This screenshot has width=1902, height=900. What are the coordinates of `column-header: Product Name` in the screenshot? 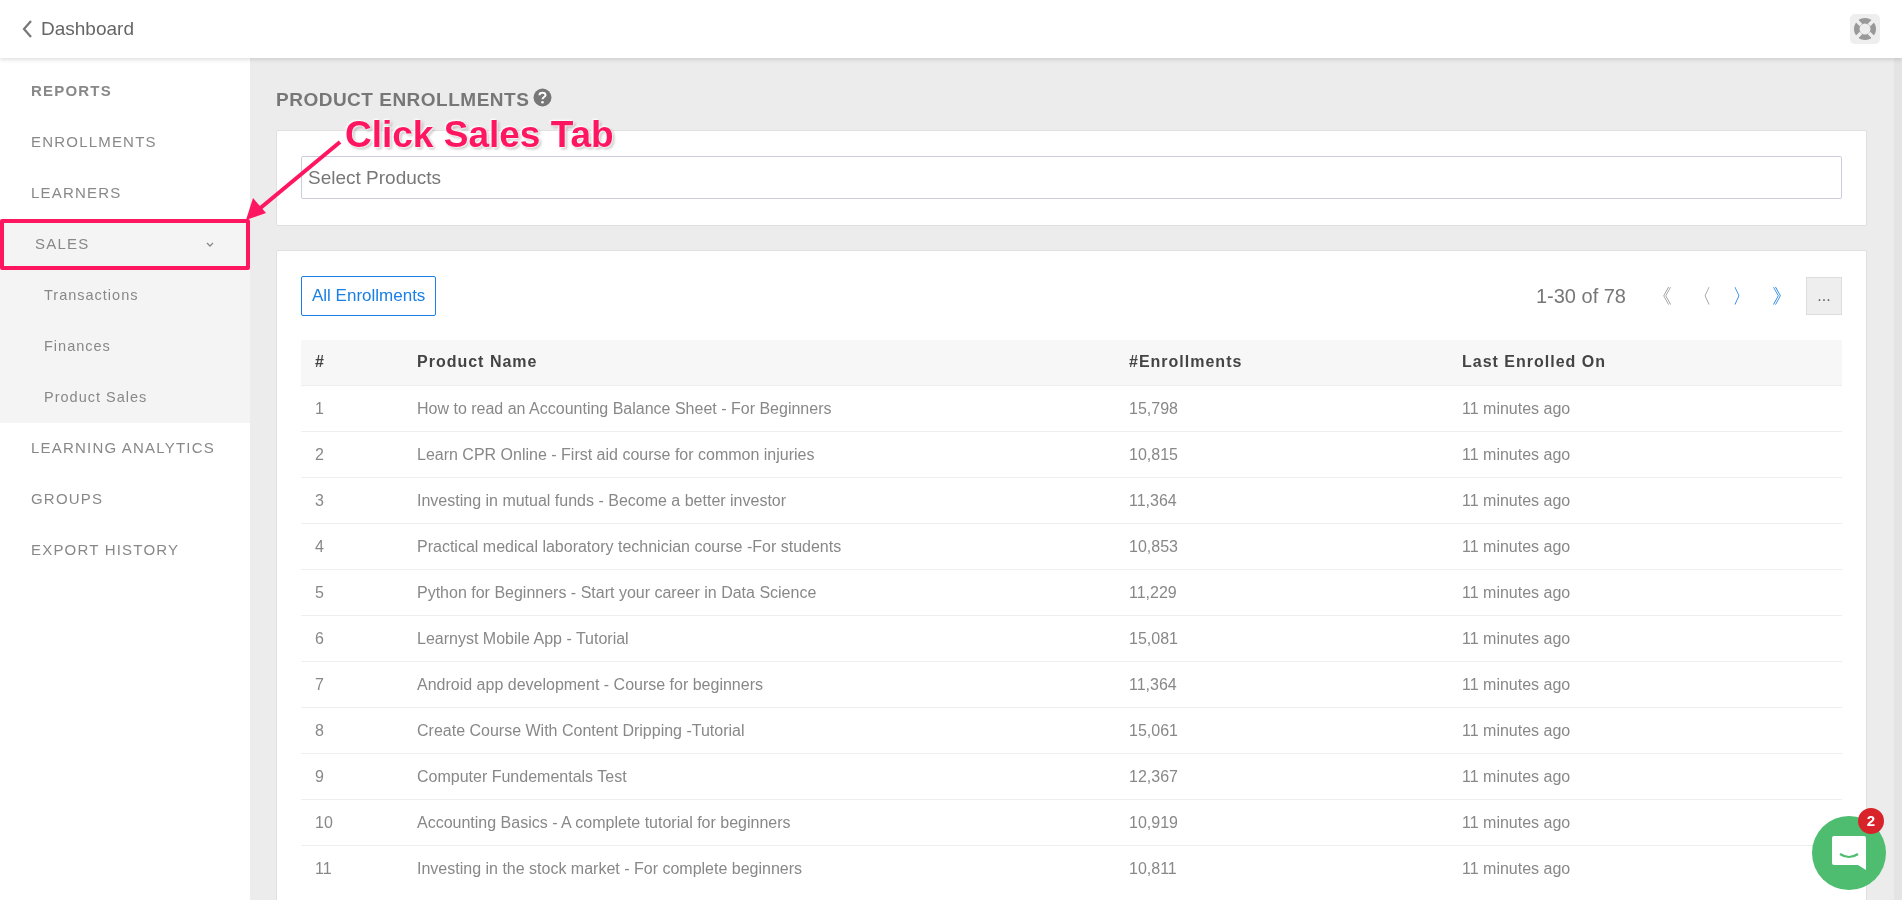 It's located at (772, 362).